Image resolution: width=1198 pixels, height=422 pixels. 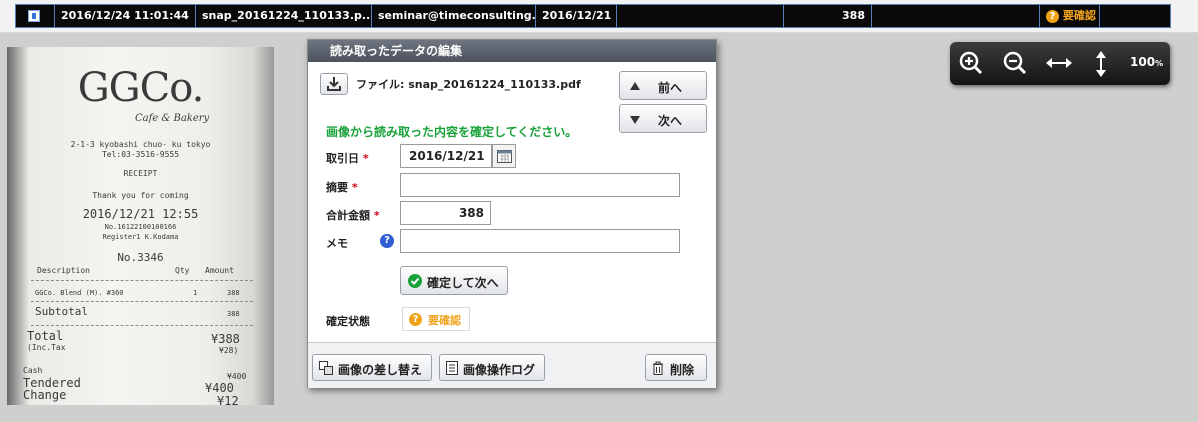 What do you see at coordinates (415, 281) in the screenshot?
I see `check-circle-icon` at bounding box center [415, 281].